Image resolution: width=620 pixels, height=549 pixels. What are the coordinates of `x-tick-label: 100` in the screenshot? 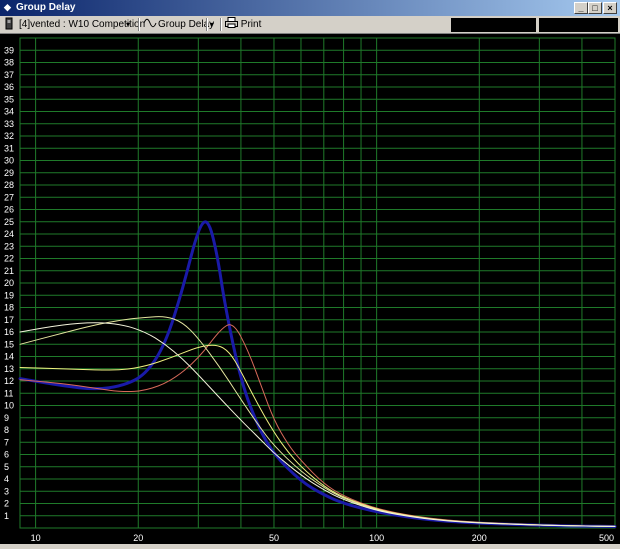 It's located at (376, 538).